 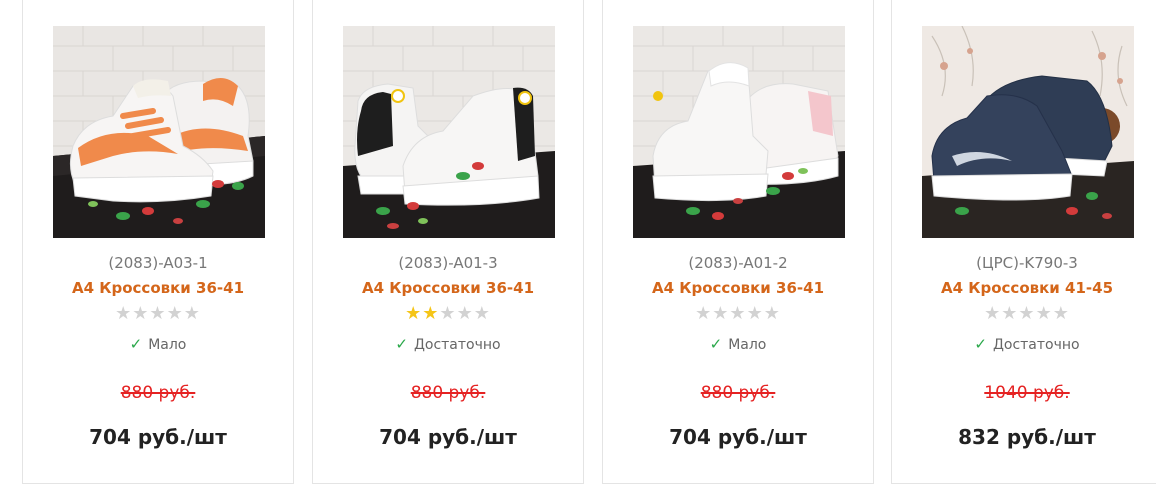 I want to click on product-title-link: А4 Кроссовки 41-45, so click(x=1024, y=288).